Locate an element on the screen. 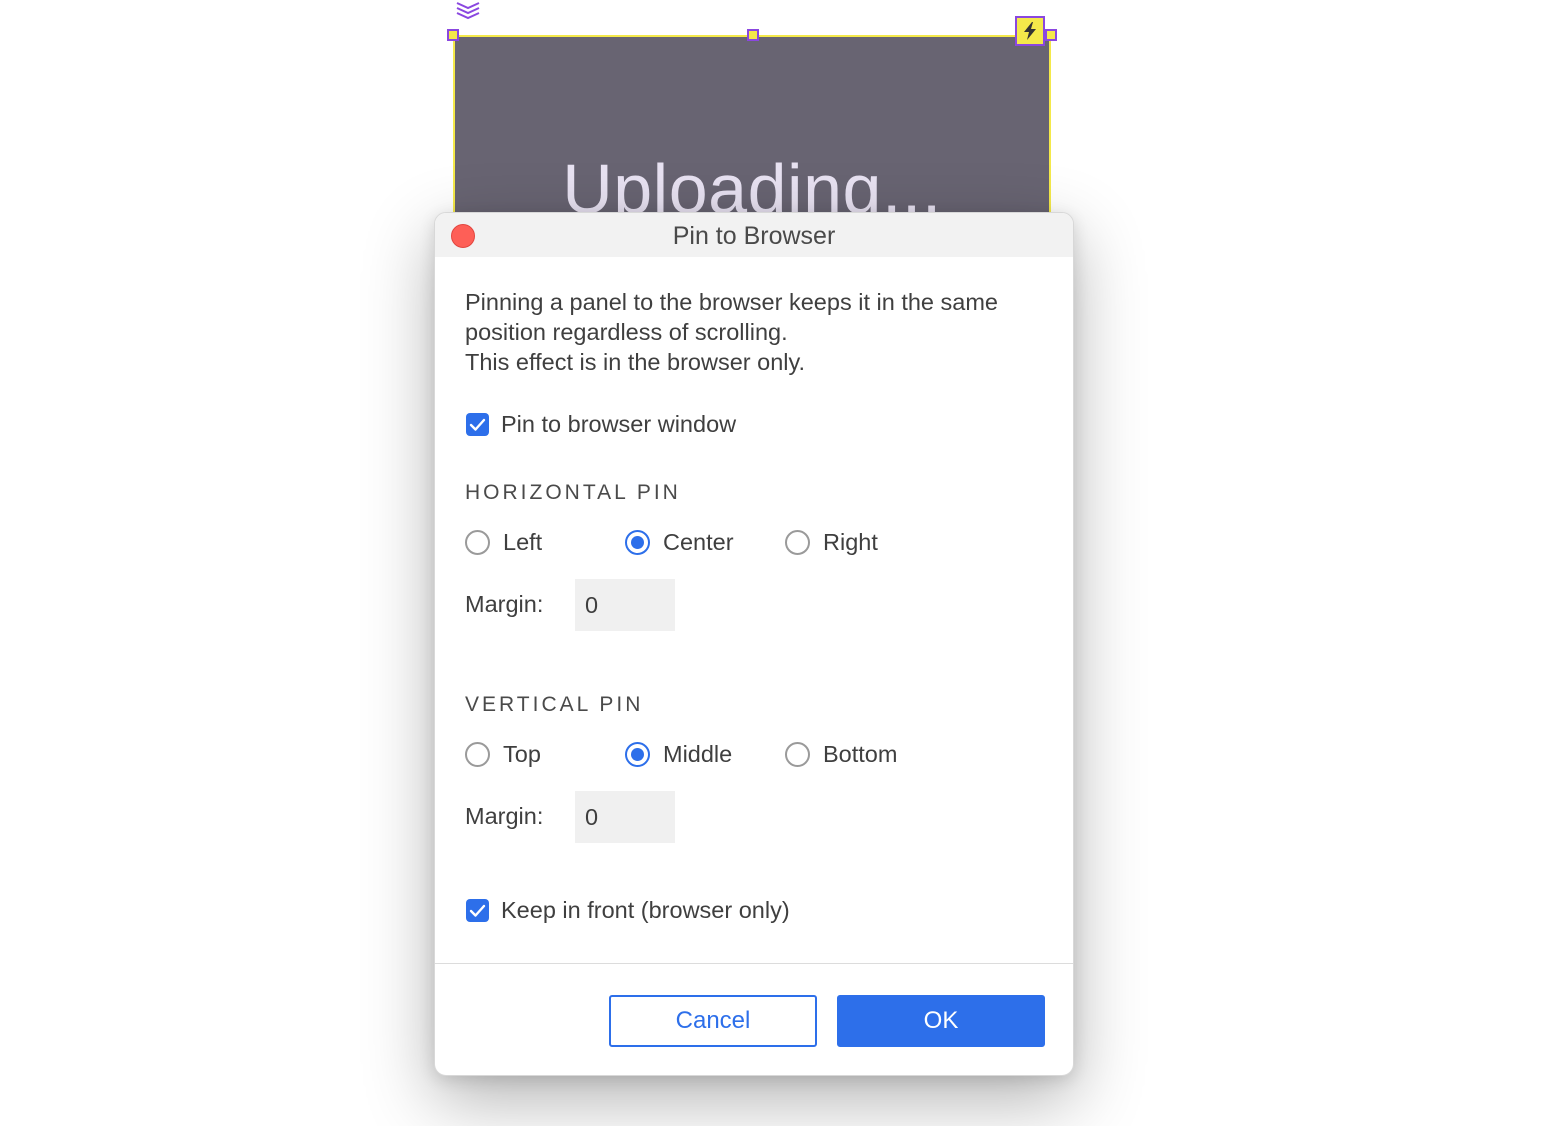 The width and height of the screenshot is (1544, 1126). radio-left-label: Left is located at coordinates (523, 541).